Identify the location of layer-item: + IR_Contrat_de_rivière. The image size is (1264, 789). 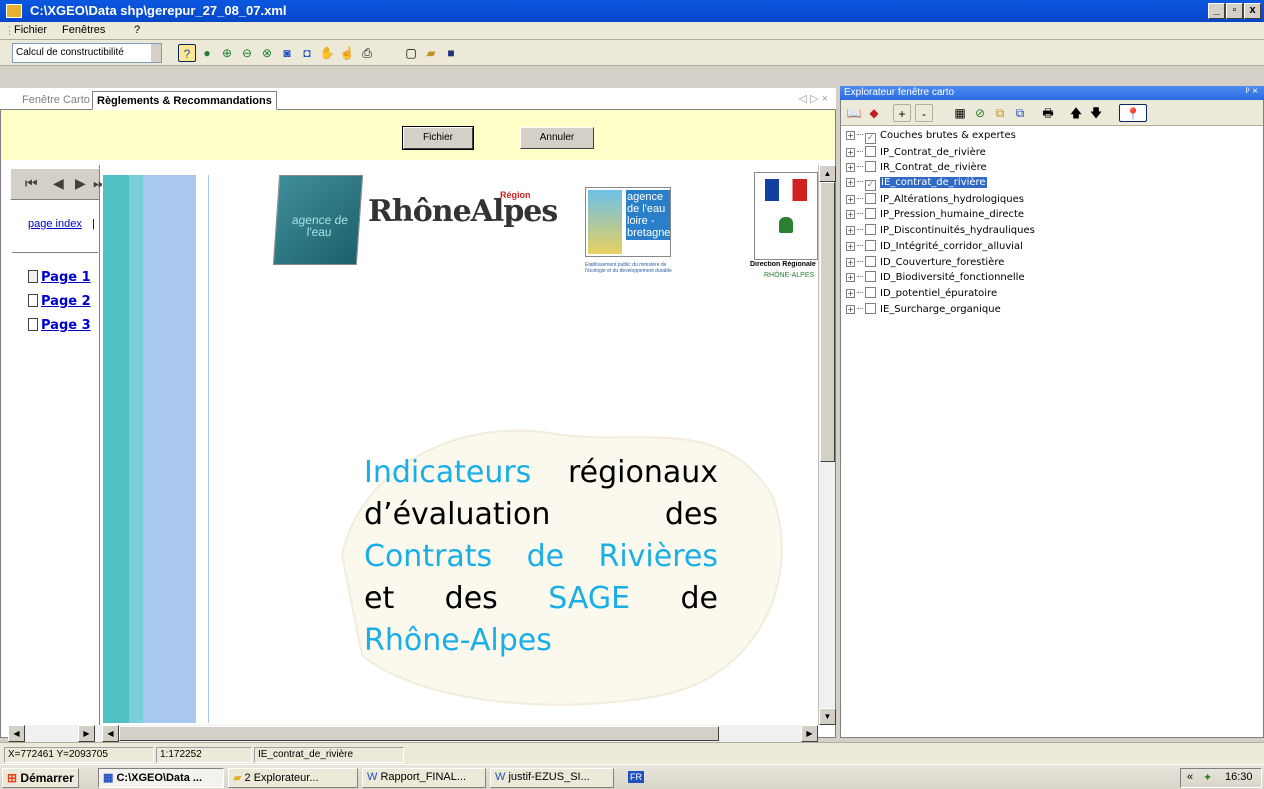
(1051, 169).